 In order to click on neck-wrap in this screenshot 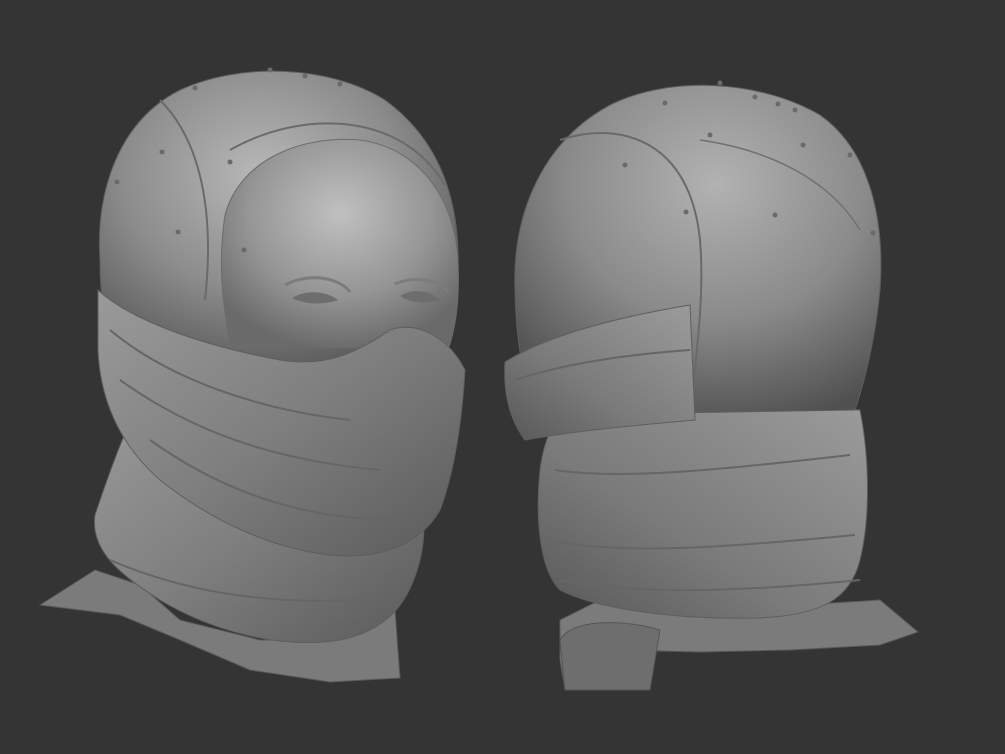, I will do `click(702, 509)`.